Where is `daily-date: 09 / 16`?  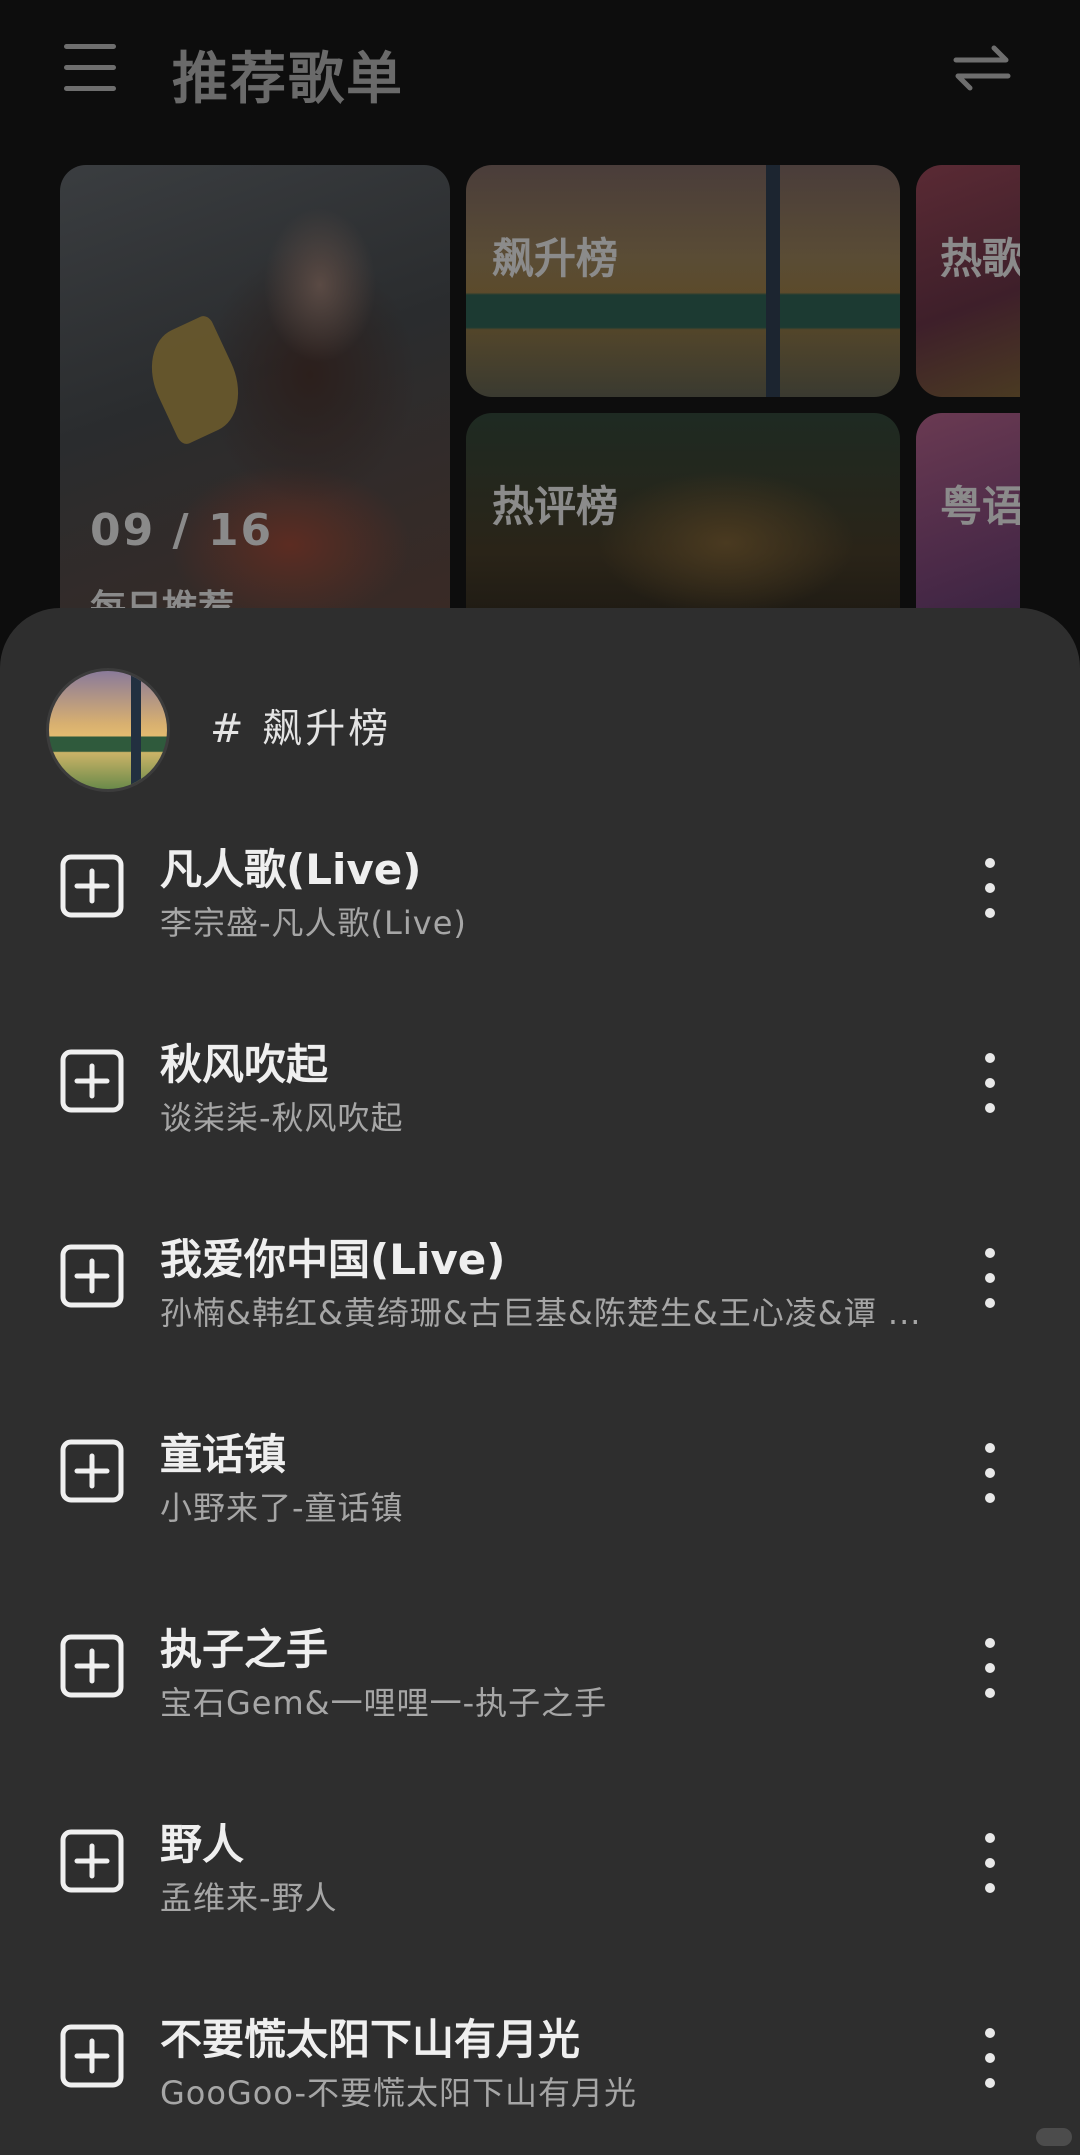
daily-date: 09 / 16 is located at coordinates (182, 530).